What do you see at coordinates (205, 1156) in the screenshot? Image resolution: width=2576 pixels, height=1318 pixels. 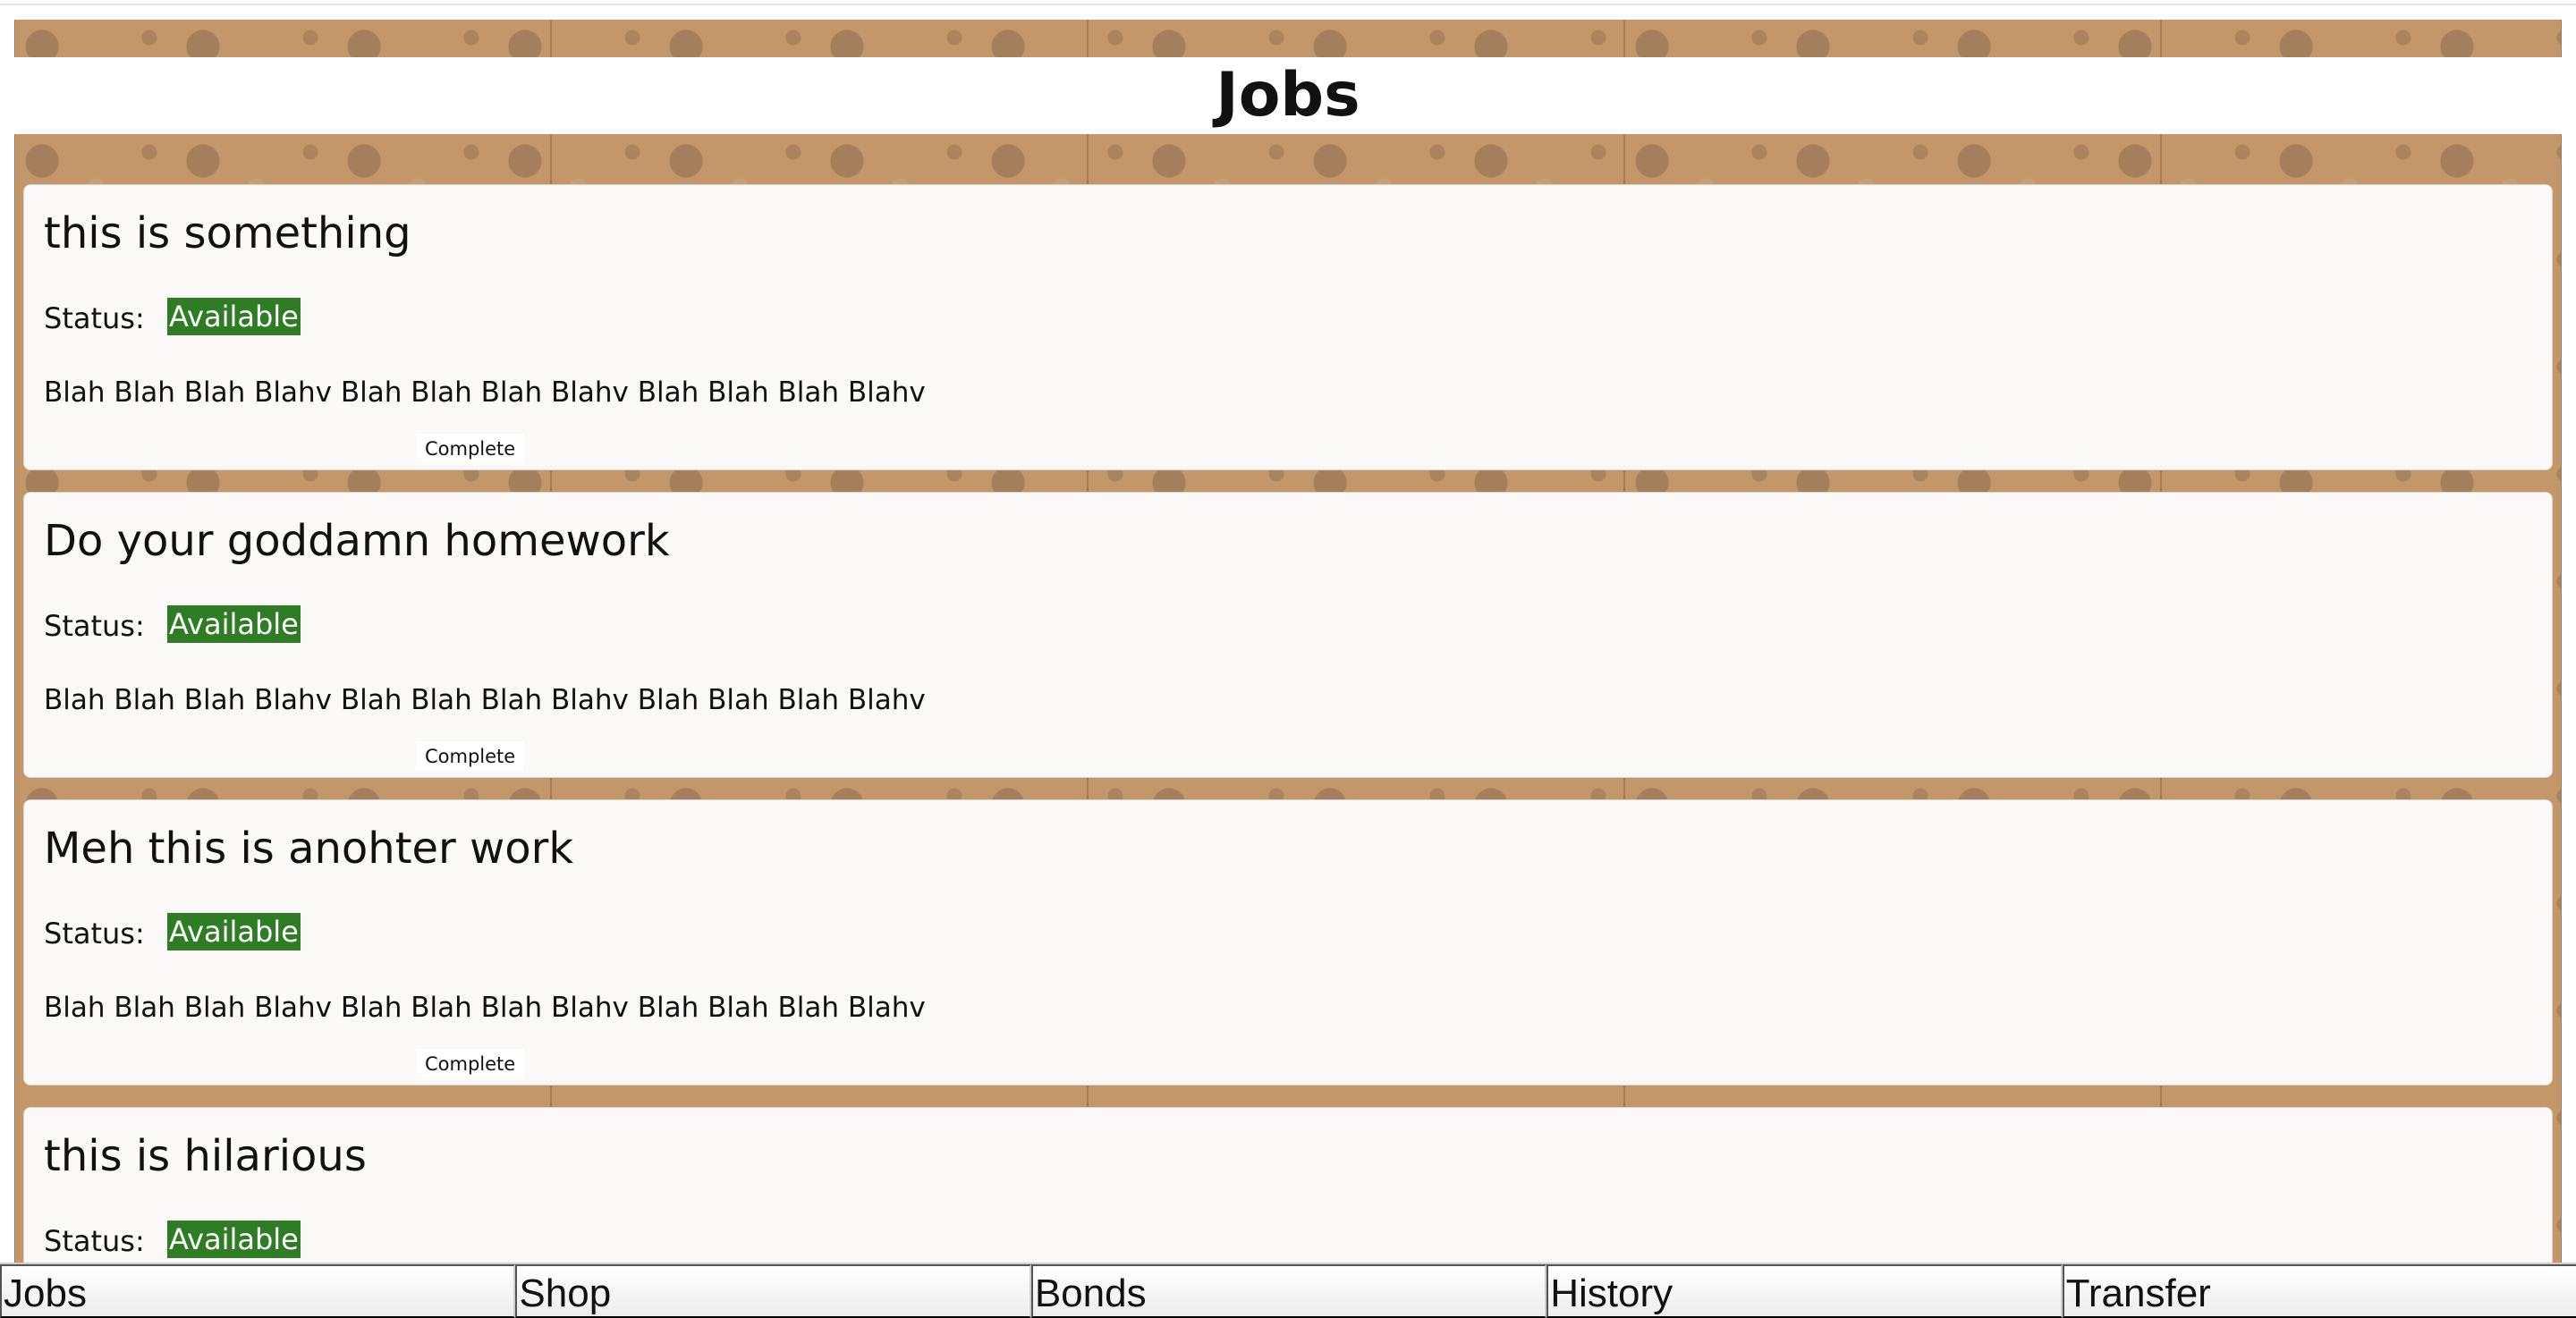 I see `job-title: this is hilarious` at bounding box center [205, 1156].